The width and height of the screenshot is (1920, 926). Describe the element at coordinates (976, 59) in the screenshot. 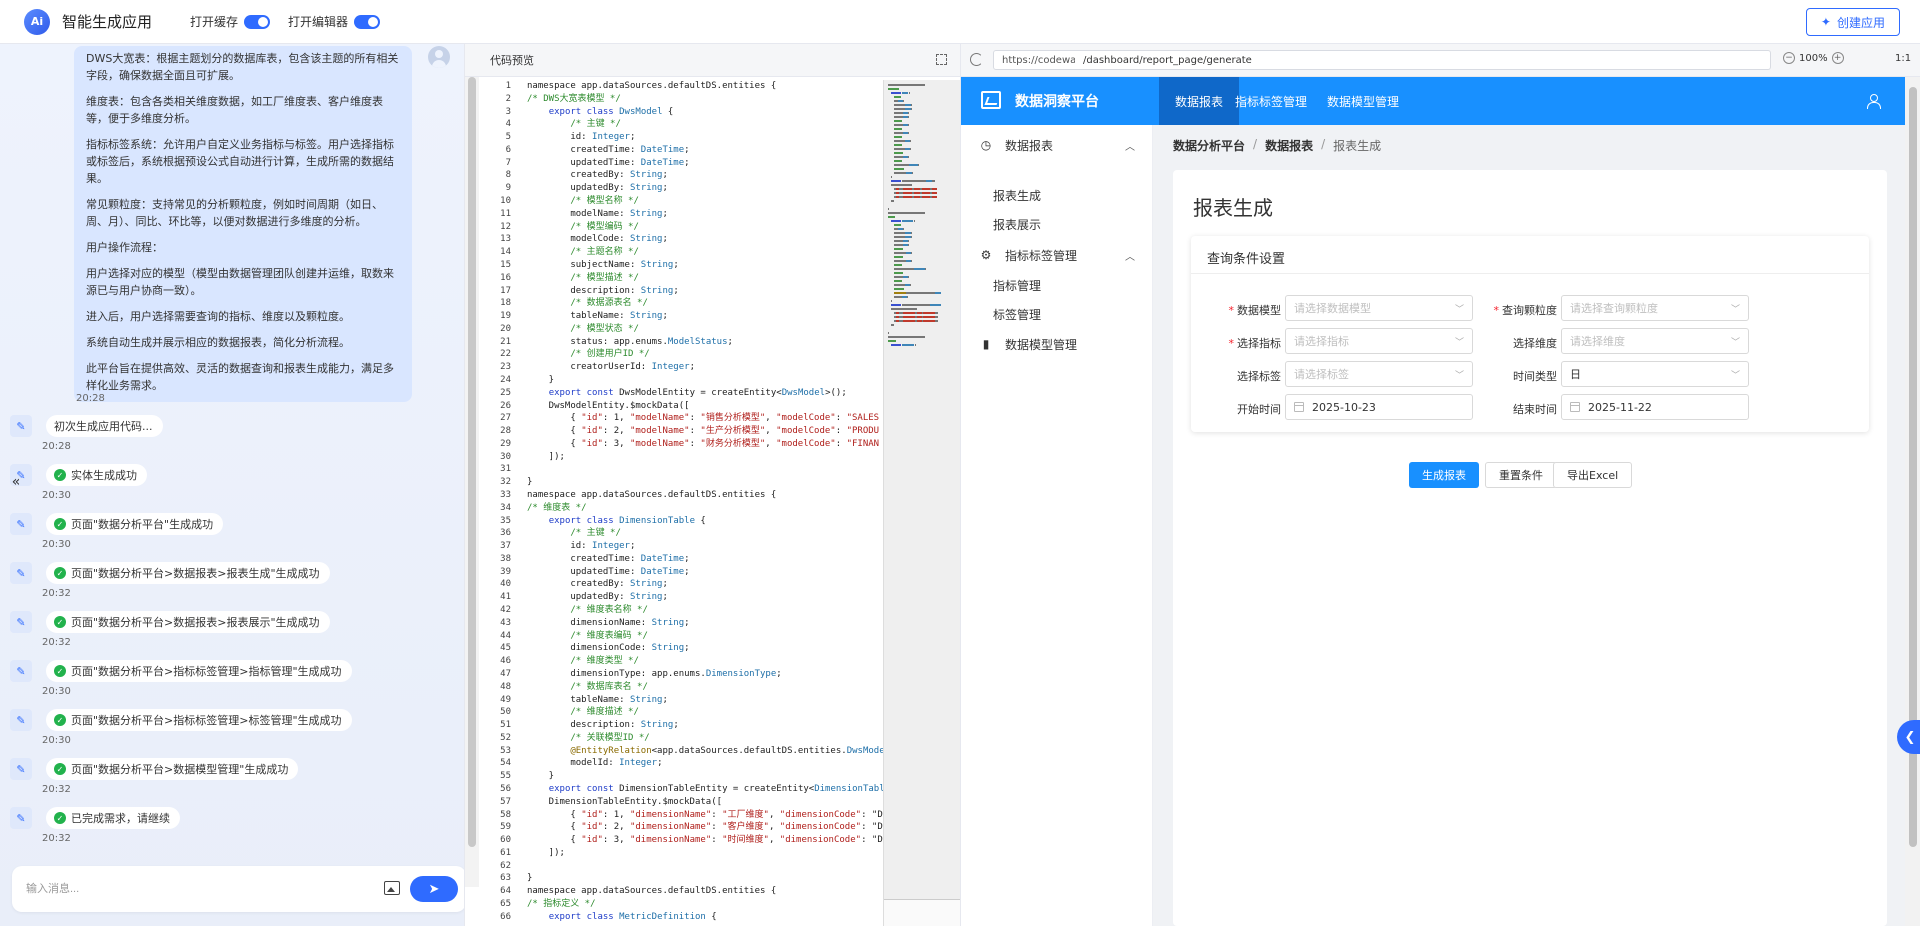

I see `reload-icon` at that location.